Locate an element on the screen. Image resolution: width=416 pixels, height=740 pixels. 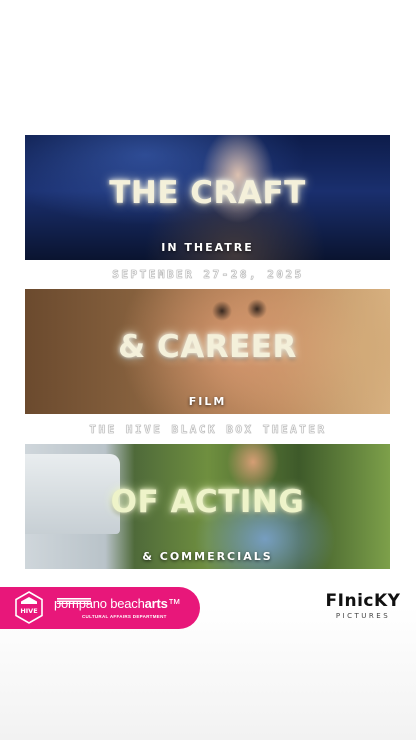
panel-and-career: & CAREER FILM is located at coordinates (207, 351).